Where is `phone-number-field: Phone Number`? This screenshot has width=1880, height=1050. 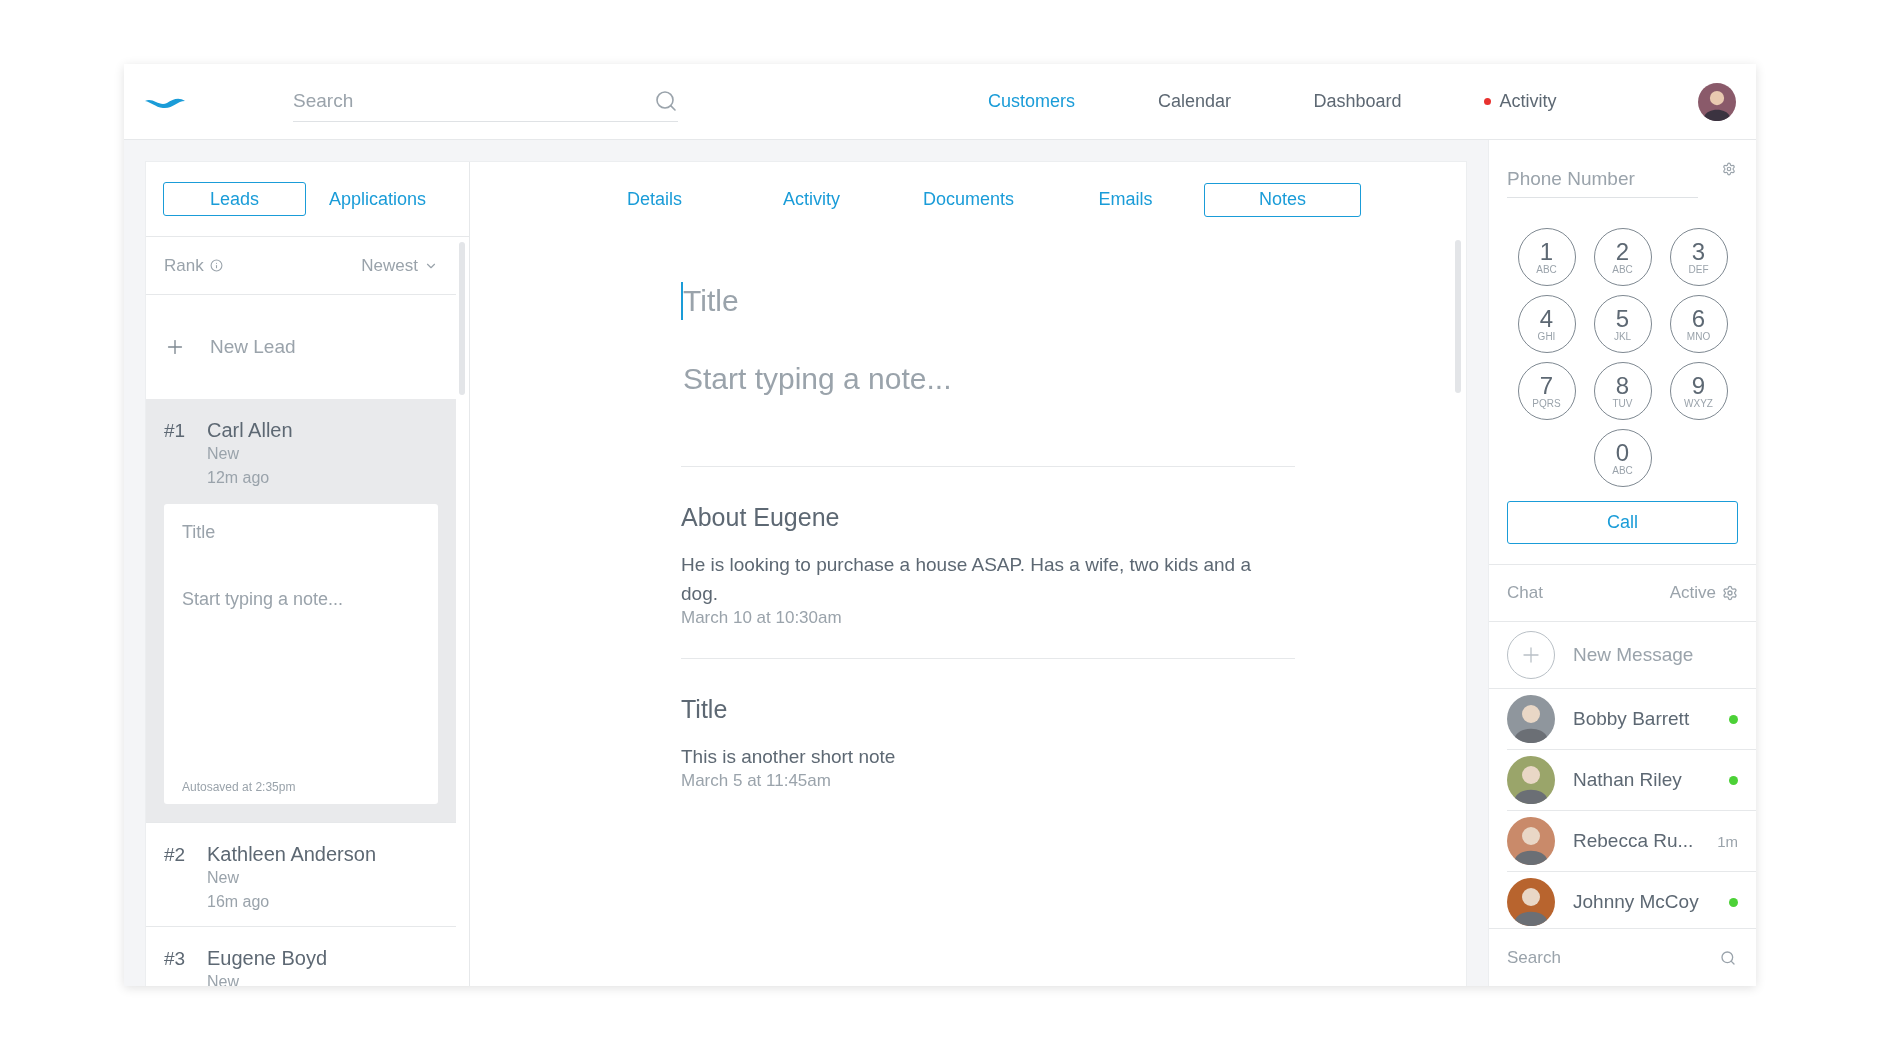 phone-number-field: Phone Number is located at coordinates (1602, 178).